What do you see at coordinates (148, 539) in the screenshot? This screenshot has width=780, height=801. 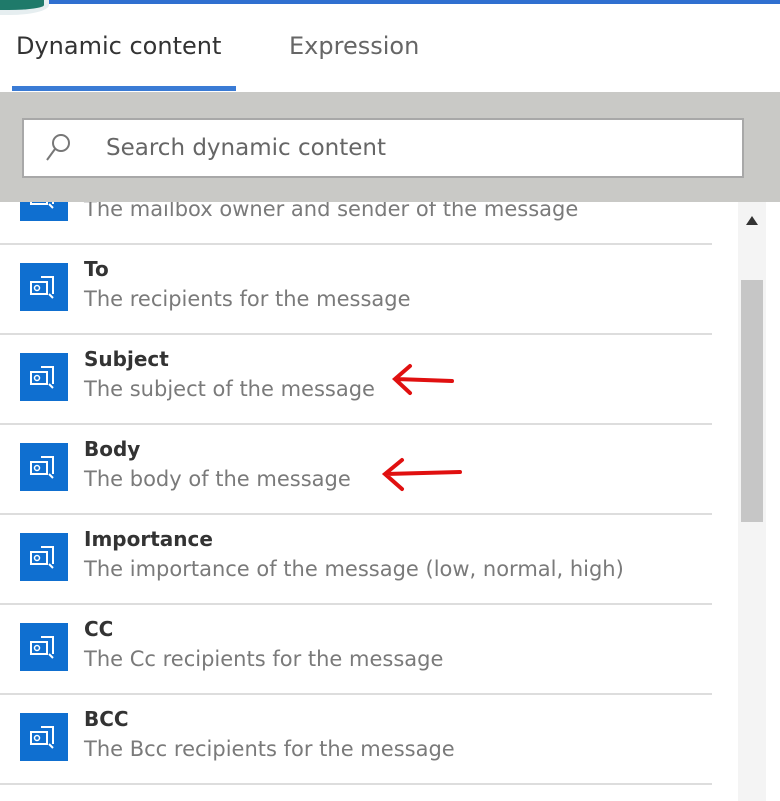 I see `item-title: Importance` at bounding box center [148, 539].